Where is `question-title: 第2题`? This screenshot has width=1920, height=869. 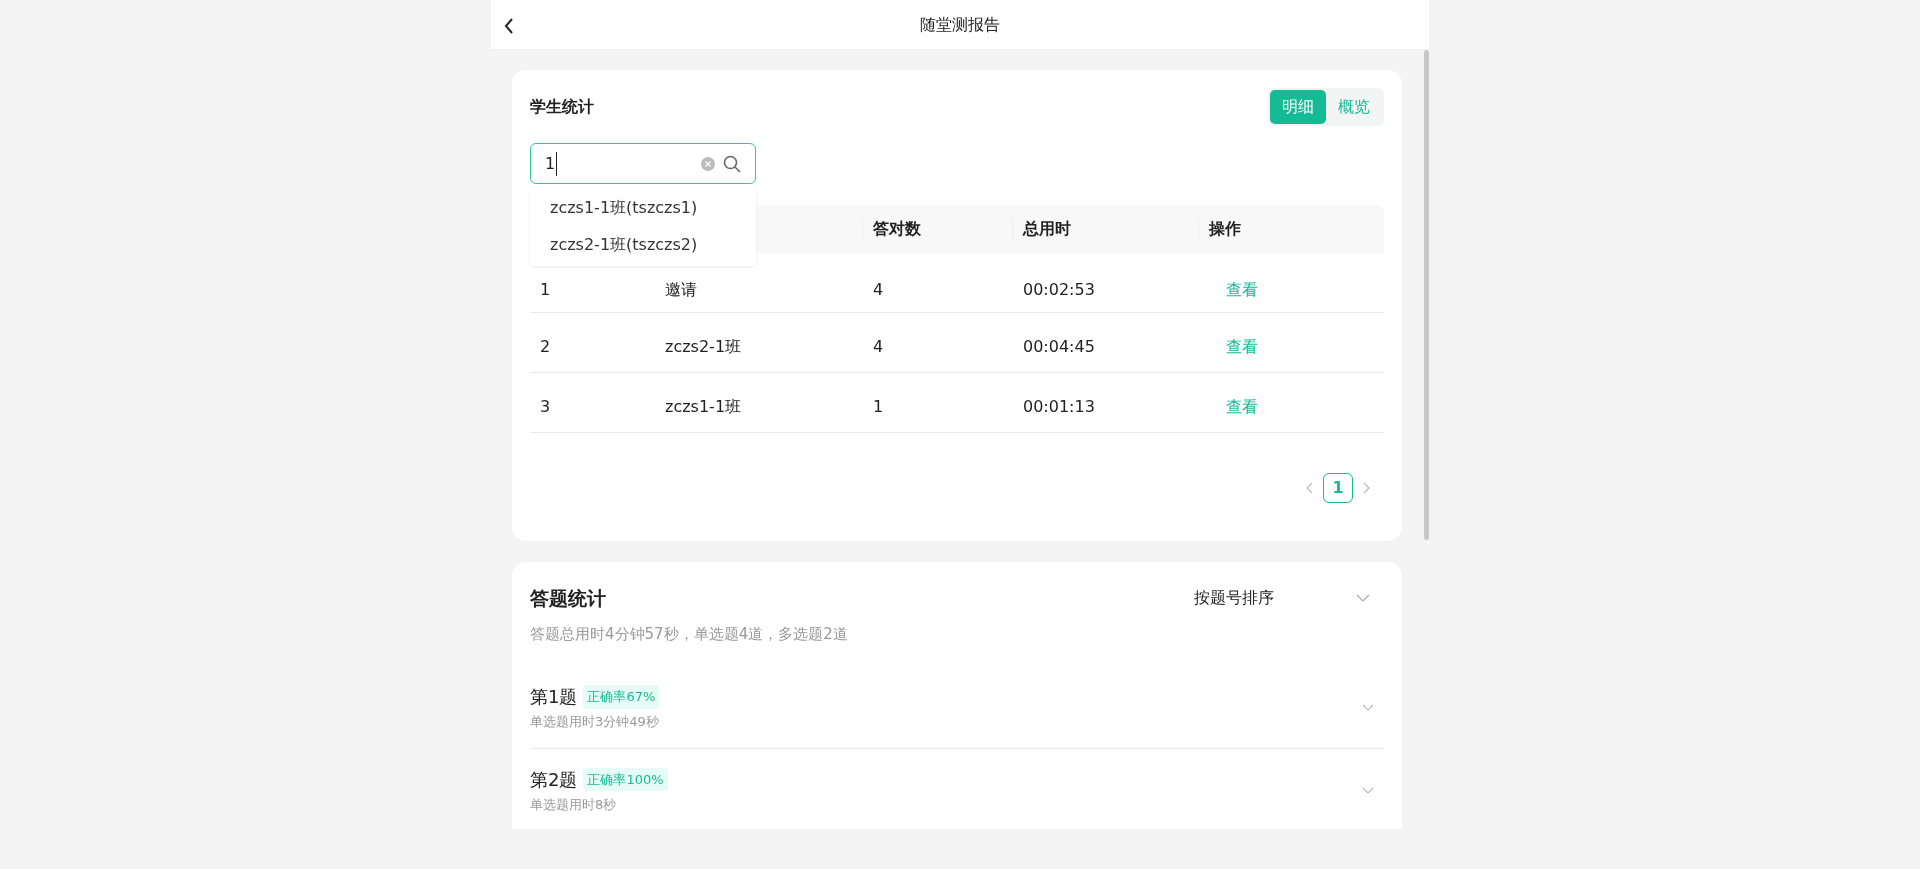
question-title: 第2题 is located at coordinates (554, 779).